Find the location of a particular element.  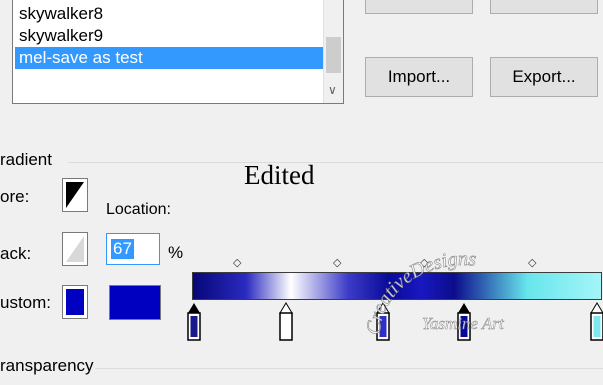

list-item-skywalker8: skywalker8 is located at coordinates (61, 14).